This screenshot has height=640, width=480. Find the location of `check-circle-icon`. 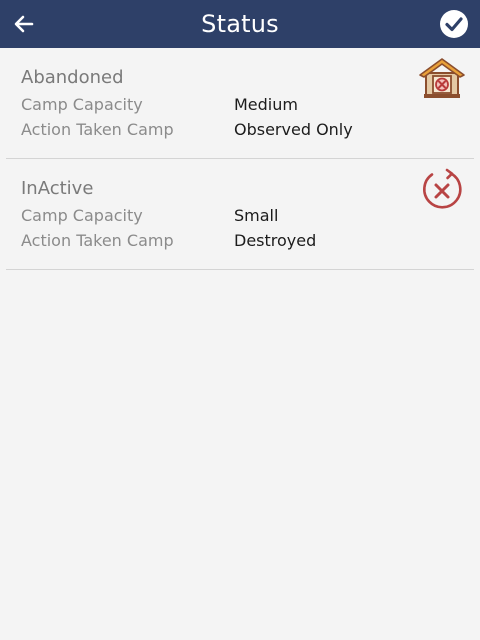

check-circle-icon is located at coordinates (454, 24).